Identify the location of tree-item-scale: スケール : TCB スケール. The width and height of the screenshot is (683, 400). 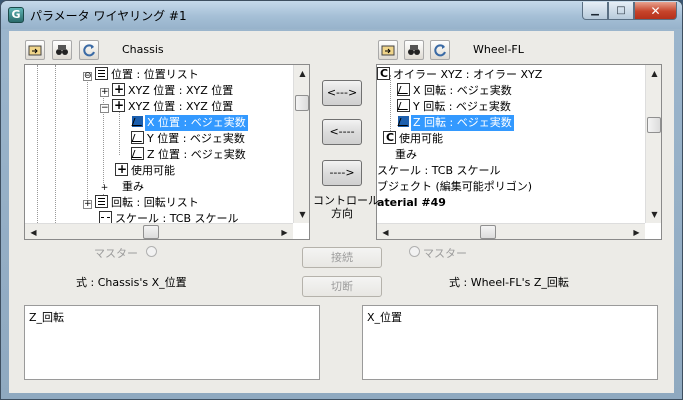
(440, 171).